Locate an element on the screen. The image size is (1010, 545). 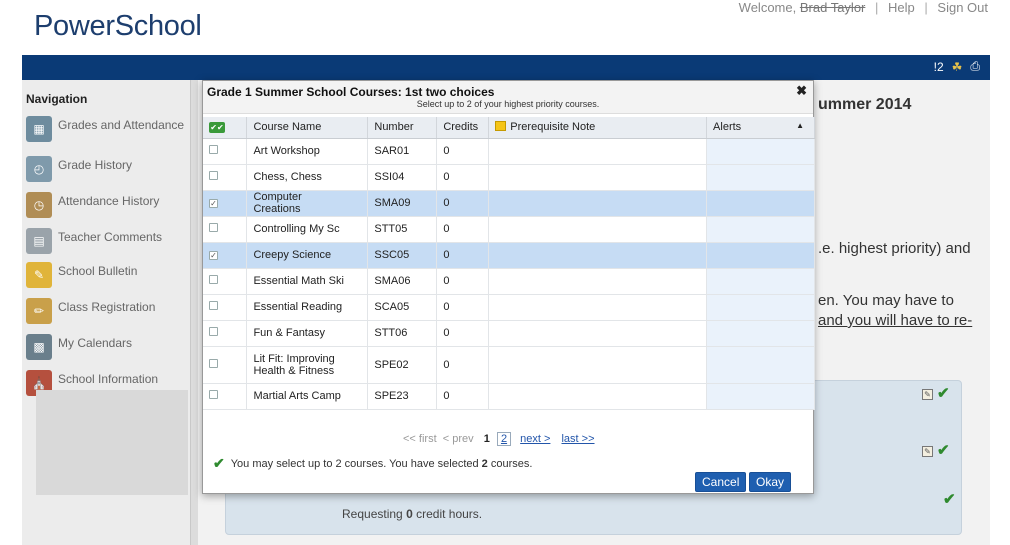
sidebar-collapse-handle is located at coordinates (194, 312).